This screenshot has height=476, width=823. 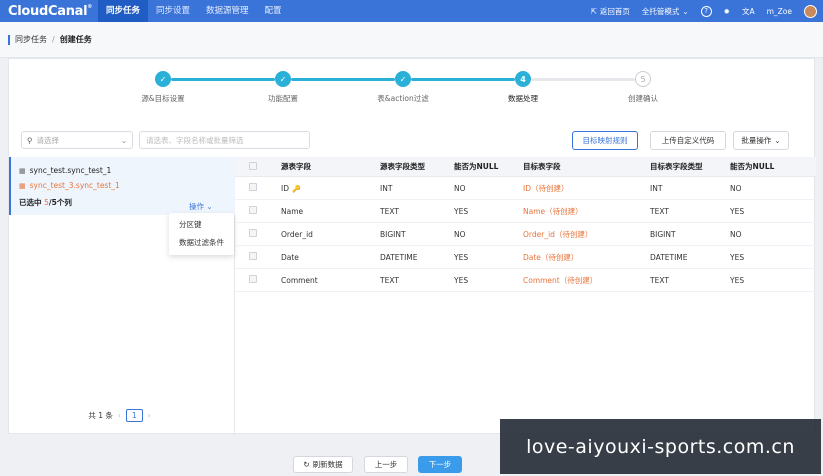 What do you see at coordinates (643, 79) in the screenshot?
I see `step-number: 5` at bounding box center [643, 79].